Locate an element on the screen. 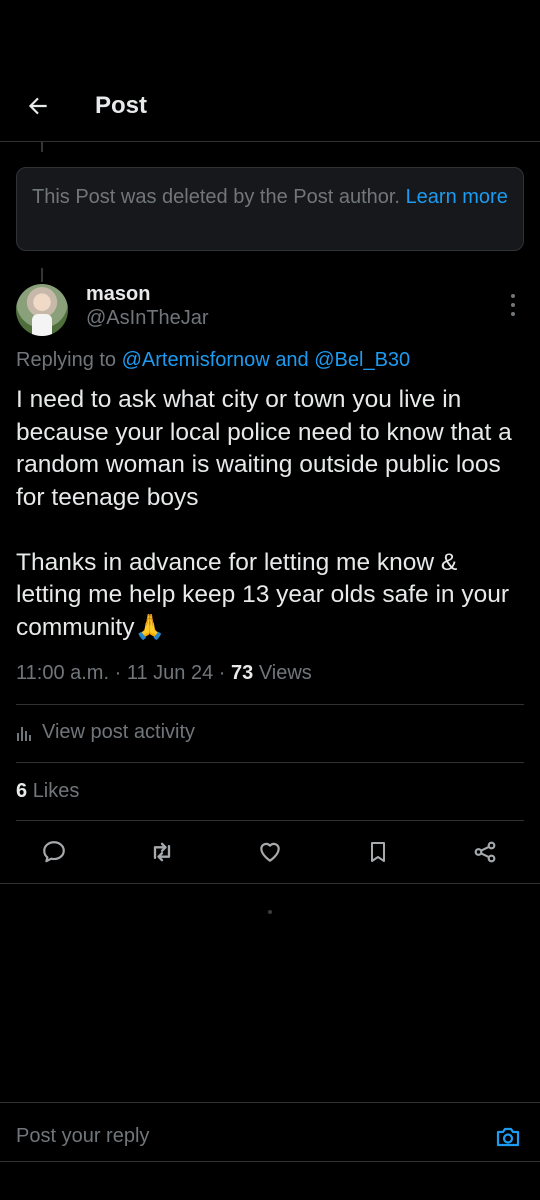  likes-count: 6 Likes is located at coordinates (47, 791).